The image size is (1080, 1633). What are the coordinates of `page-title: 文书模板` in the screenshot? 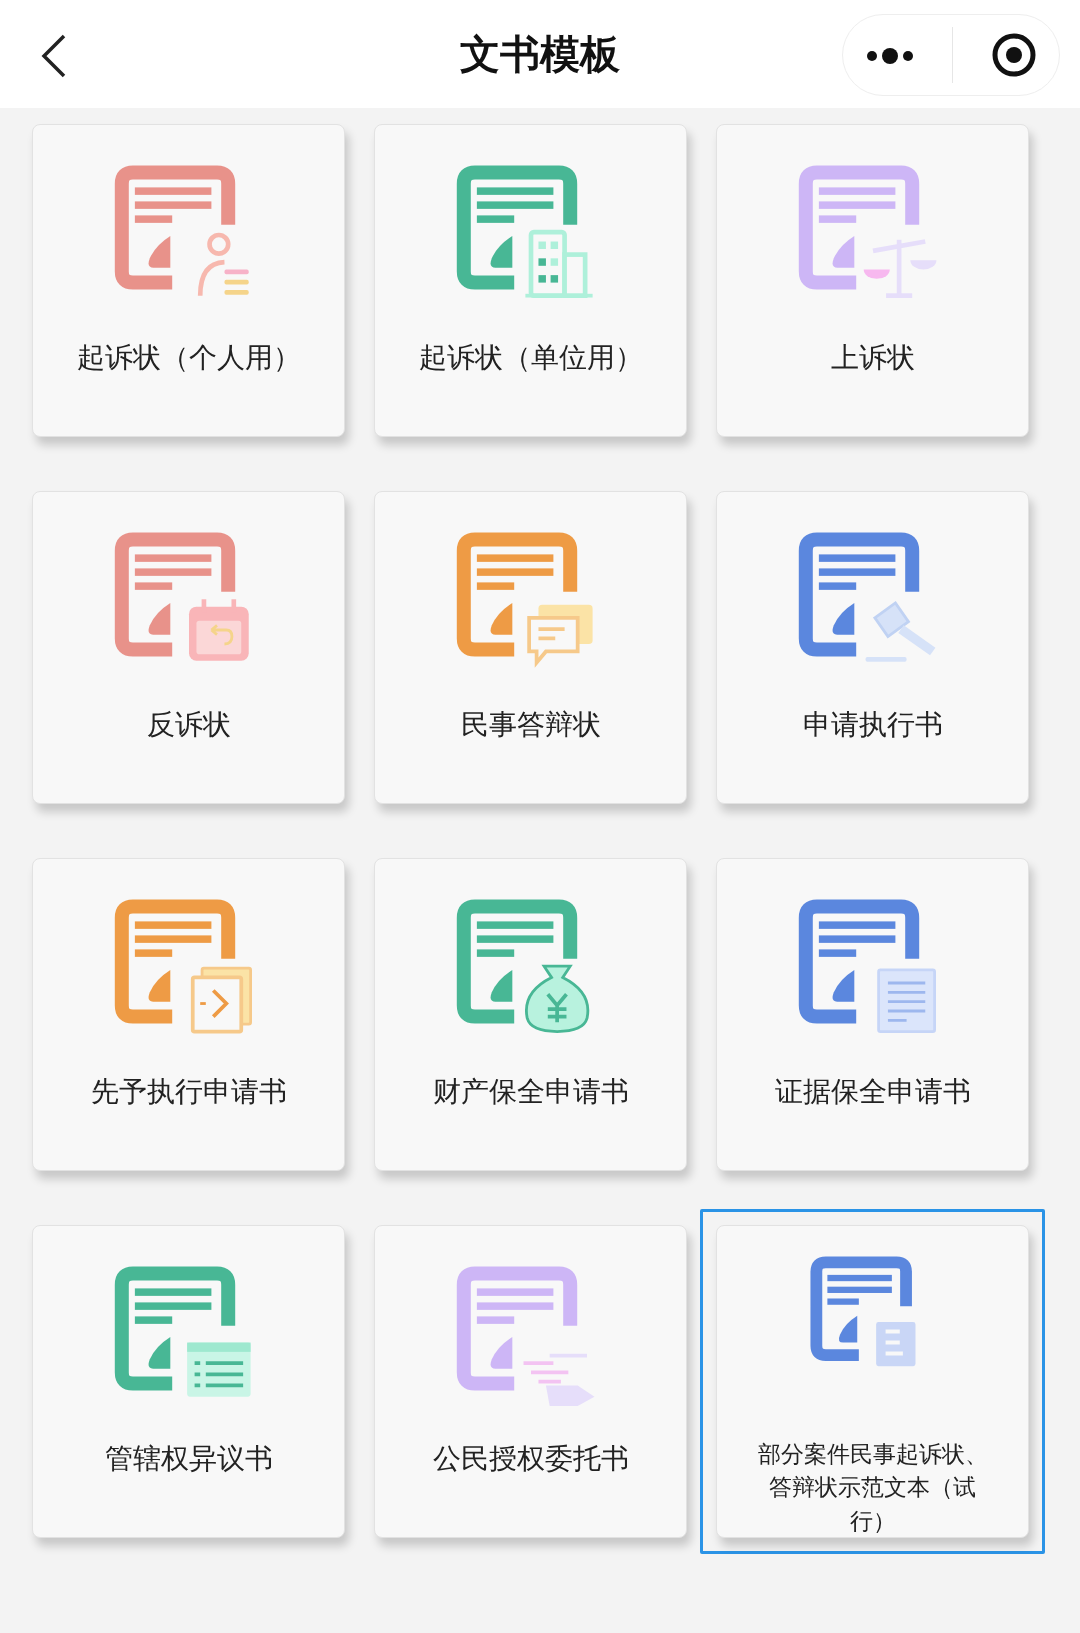 It's located at (540, 54).